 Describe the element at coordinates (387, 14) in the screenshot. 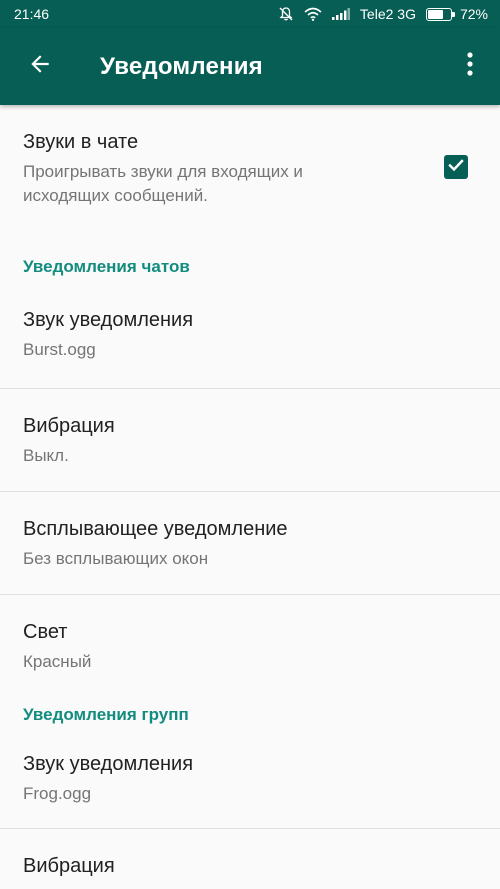

I see `carrier-label: Tele2 3G` at that location.